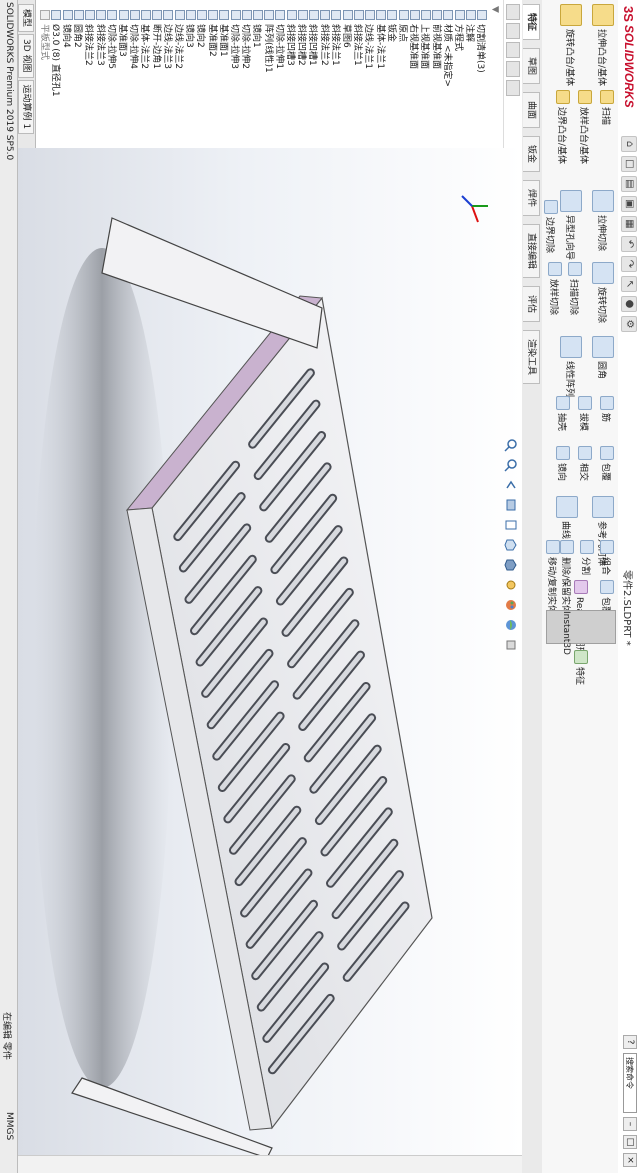 The height and width of the screenshot is (1173, 640). Describe the element at coordinates (607, 409) in the screenshot. I see `rib-button: 筋` at that location.